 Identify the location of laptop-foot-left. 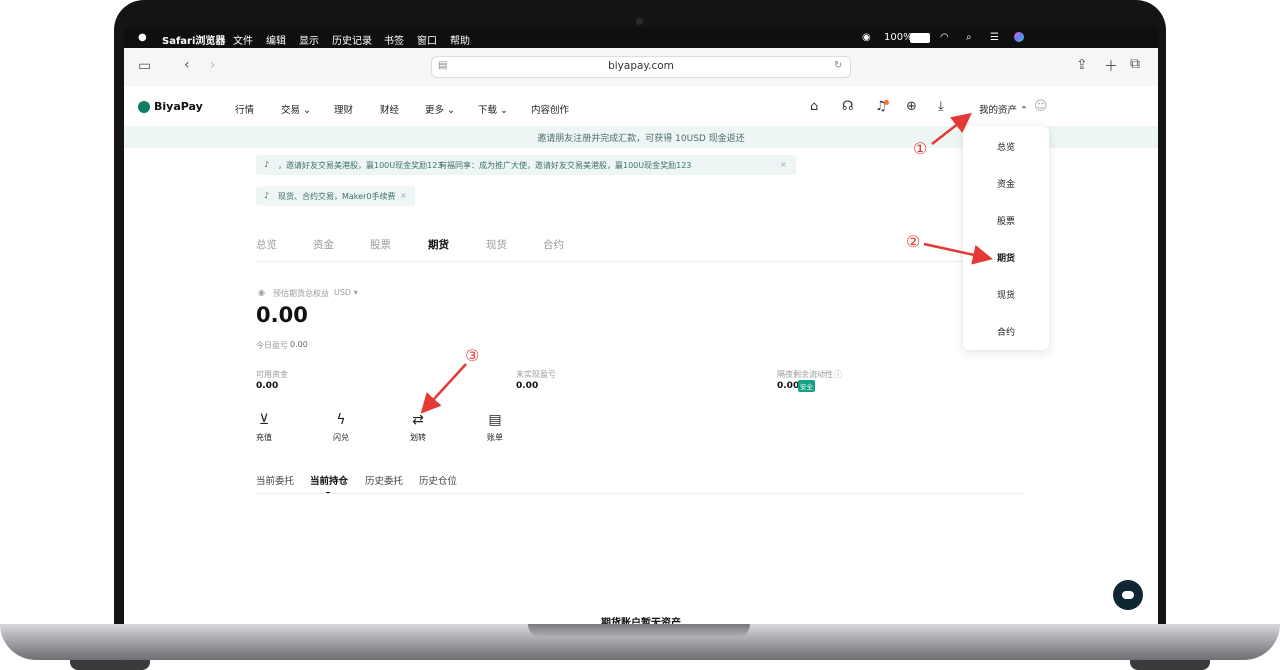
(110, 665).